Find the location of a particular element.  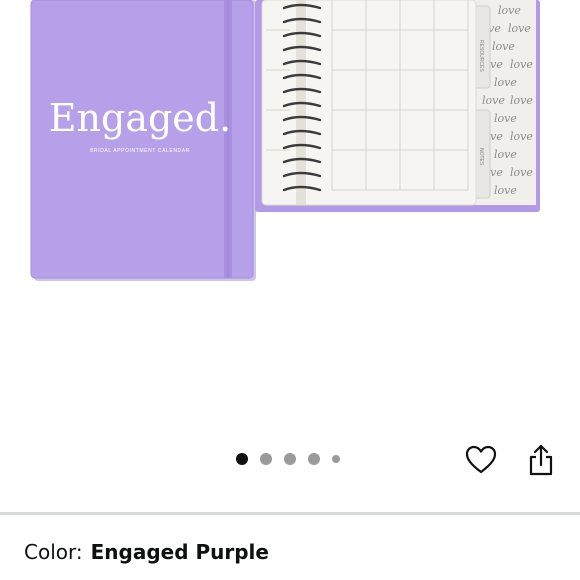

share-icon is located at coordinates (541, 460).